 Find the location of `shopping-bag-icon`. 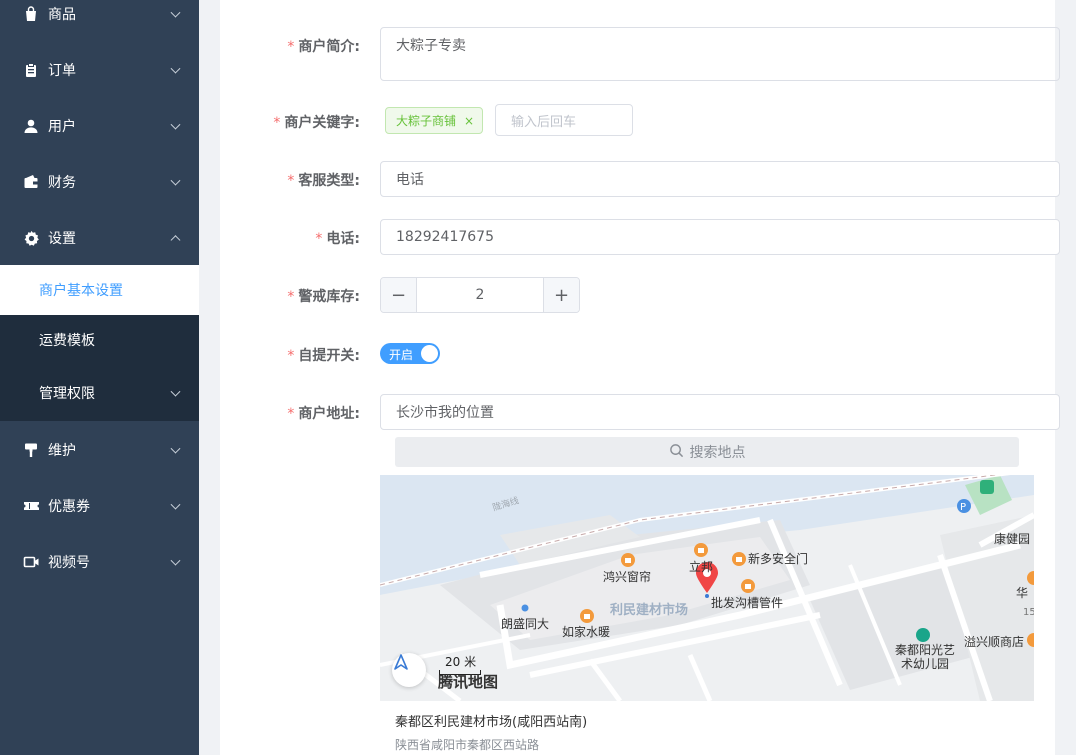

shopping-bag-icon is located at coordinates (31, 14).